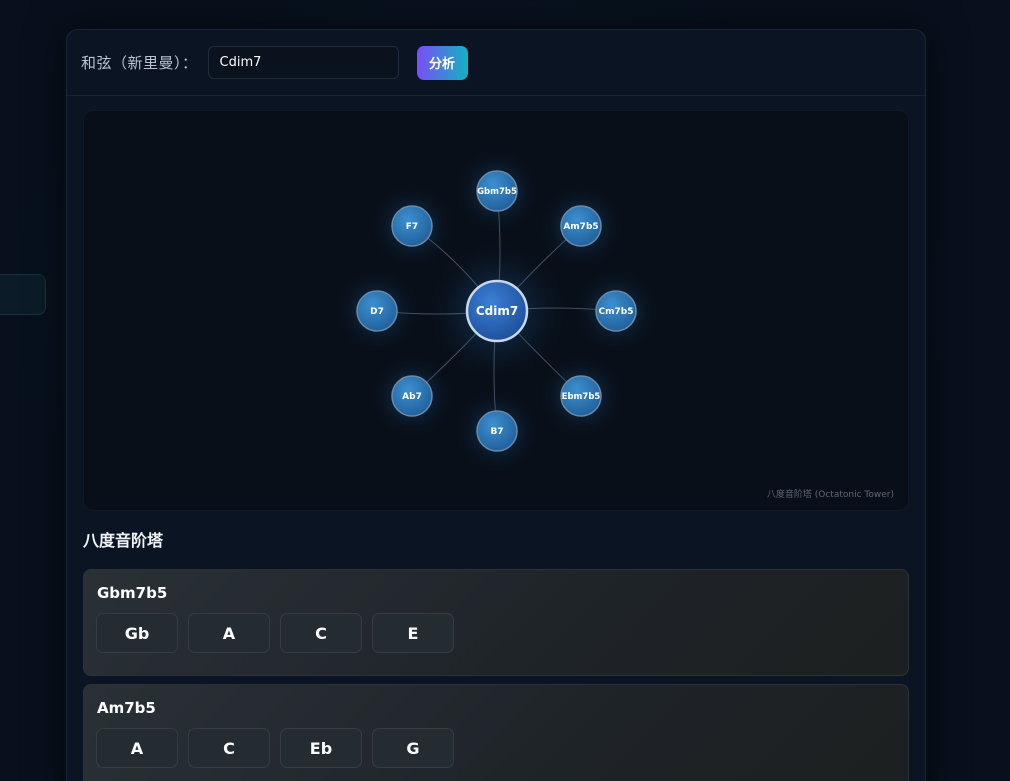 Image resolution: width=1010 pixels, height=781 pixels. I want to click on analyze-button: 分析, so click(442, 62).